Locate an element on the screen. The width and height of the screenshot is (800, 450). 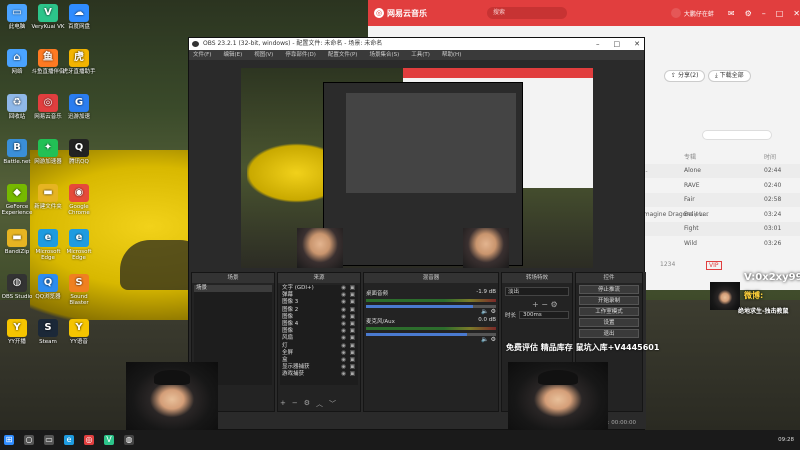
desktop-icon-douyu: 鱼斗鱼直播伴侣 is located at coordinates (48, 62).